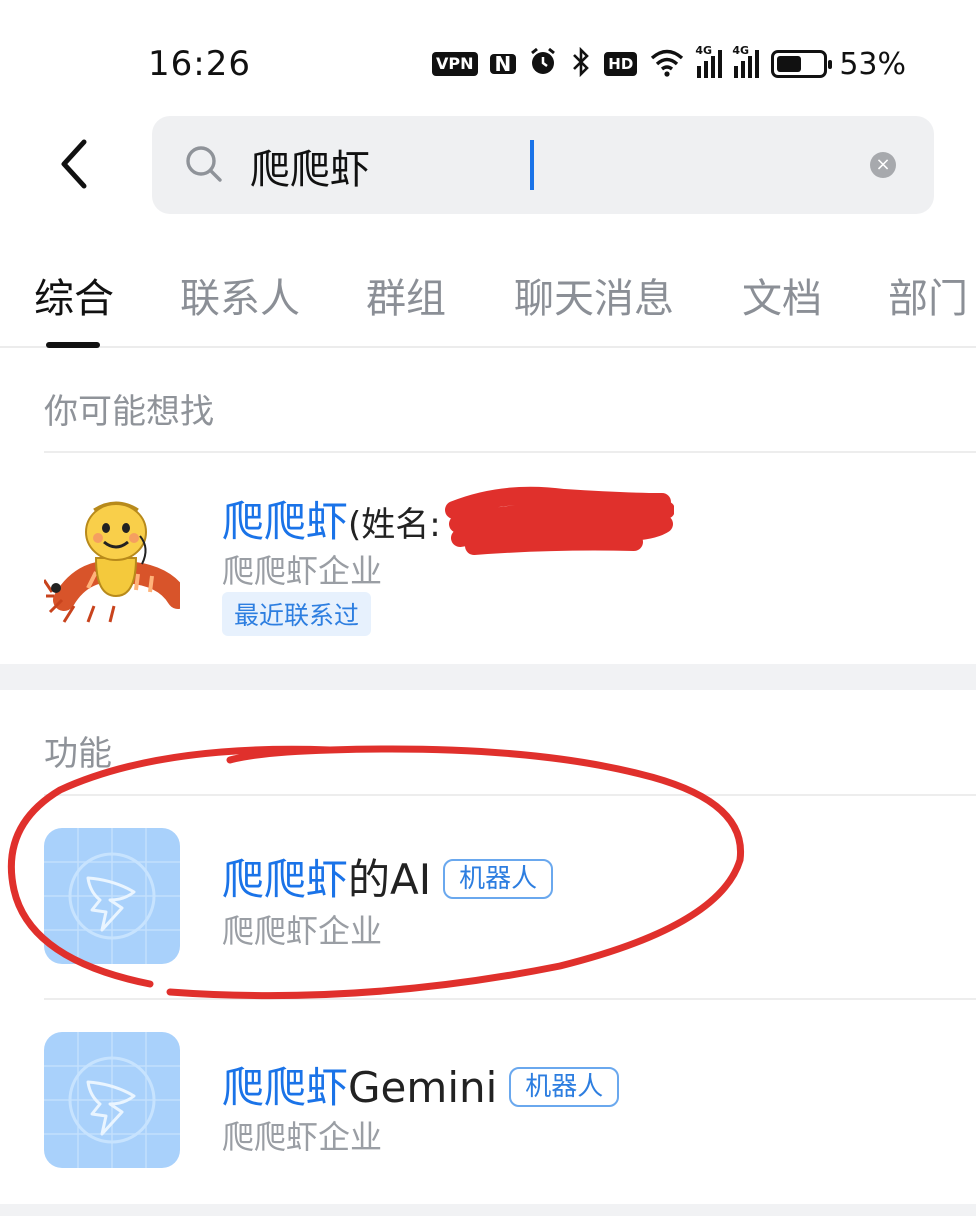 The image size is (976, 1216). I want to click on status-time: 16:26, so click(199, 64).